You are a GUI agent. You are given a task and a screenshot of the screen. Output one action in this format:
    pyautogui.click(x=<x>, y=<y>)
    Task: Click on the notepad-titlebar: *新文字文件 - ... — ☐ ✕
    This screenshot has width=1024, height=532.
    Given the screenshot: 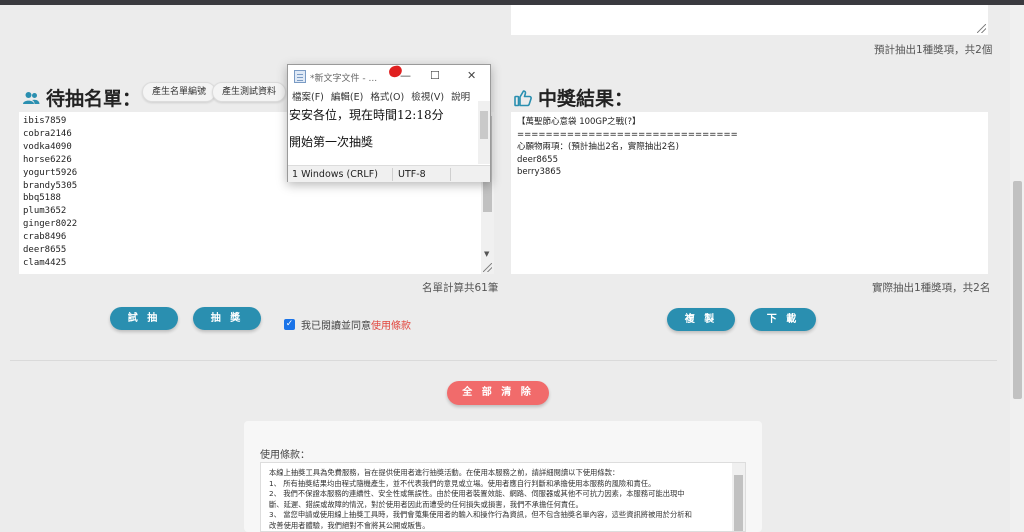 What is the action you would take?
    pyautogui.click(x=389, y=75)
    